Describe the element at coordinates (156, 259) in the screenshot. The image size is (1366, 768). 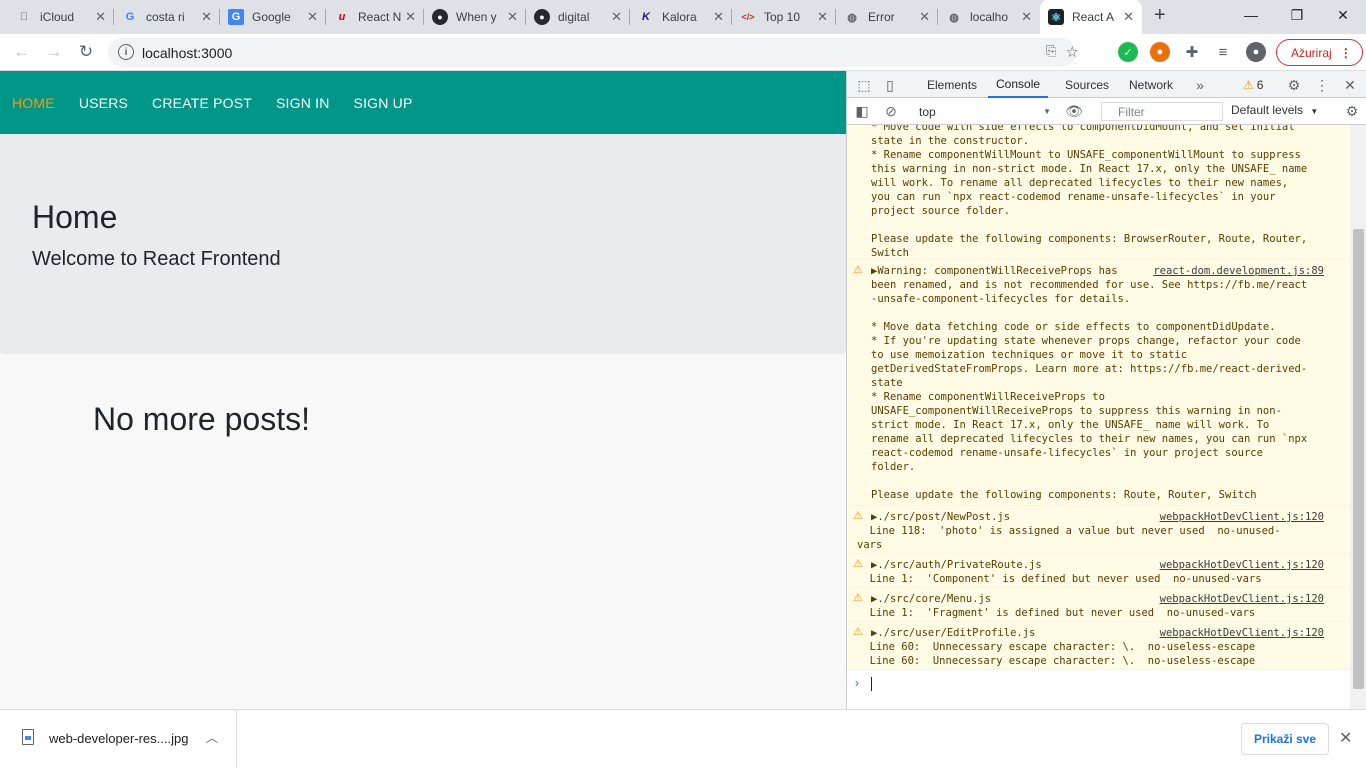
I see `page-subtitle: Welcome to React Frontend` at that location.